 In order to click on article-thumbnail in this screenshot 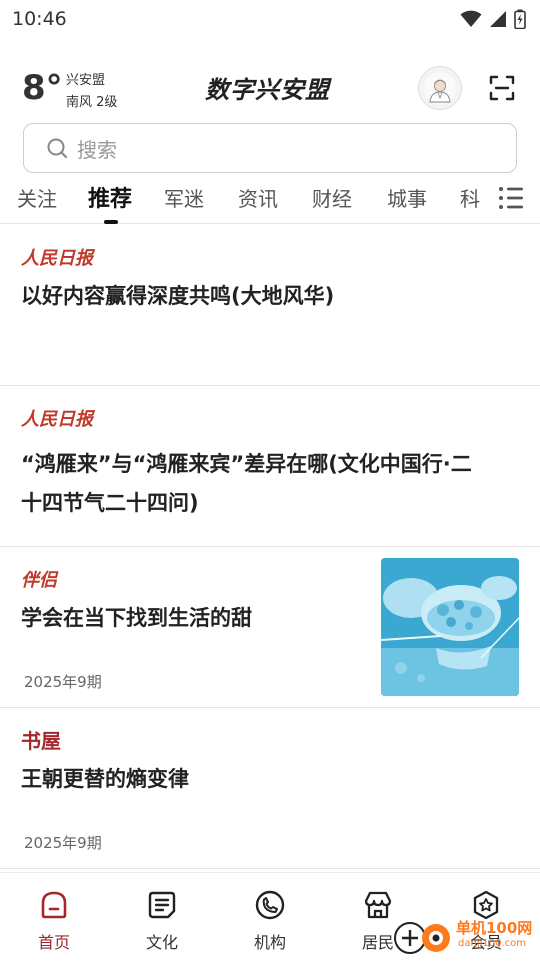, I will do `click(450, 627)`.